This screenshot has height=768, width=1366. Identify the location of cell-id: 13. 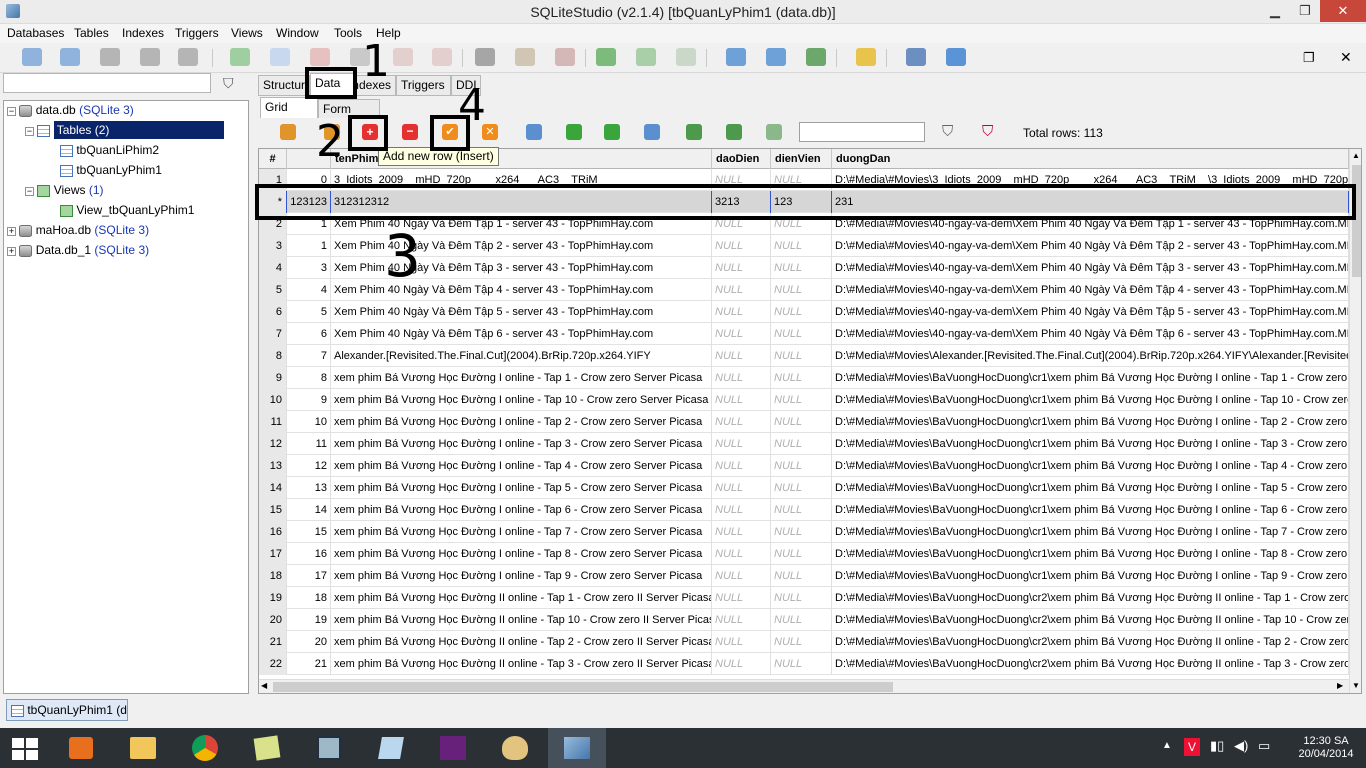
(309, 488).